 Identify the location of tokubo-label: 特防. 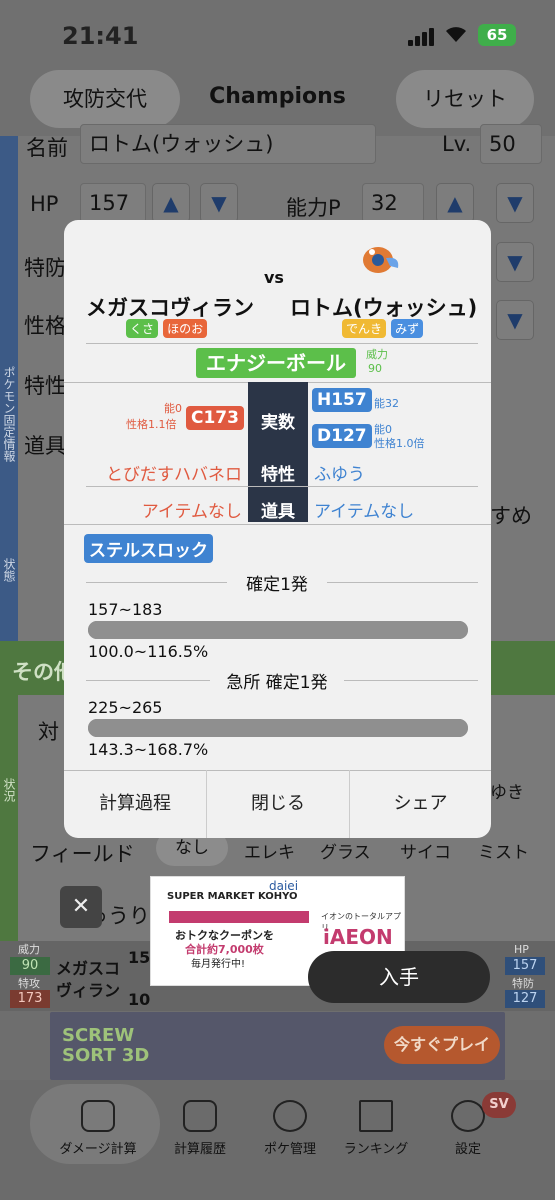
(45, 268).